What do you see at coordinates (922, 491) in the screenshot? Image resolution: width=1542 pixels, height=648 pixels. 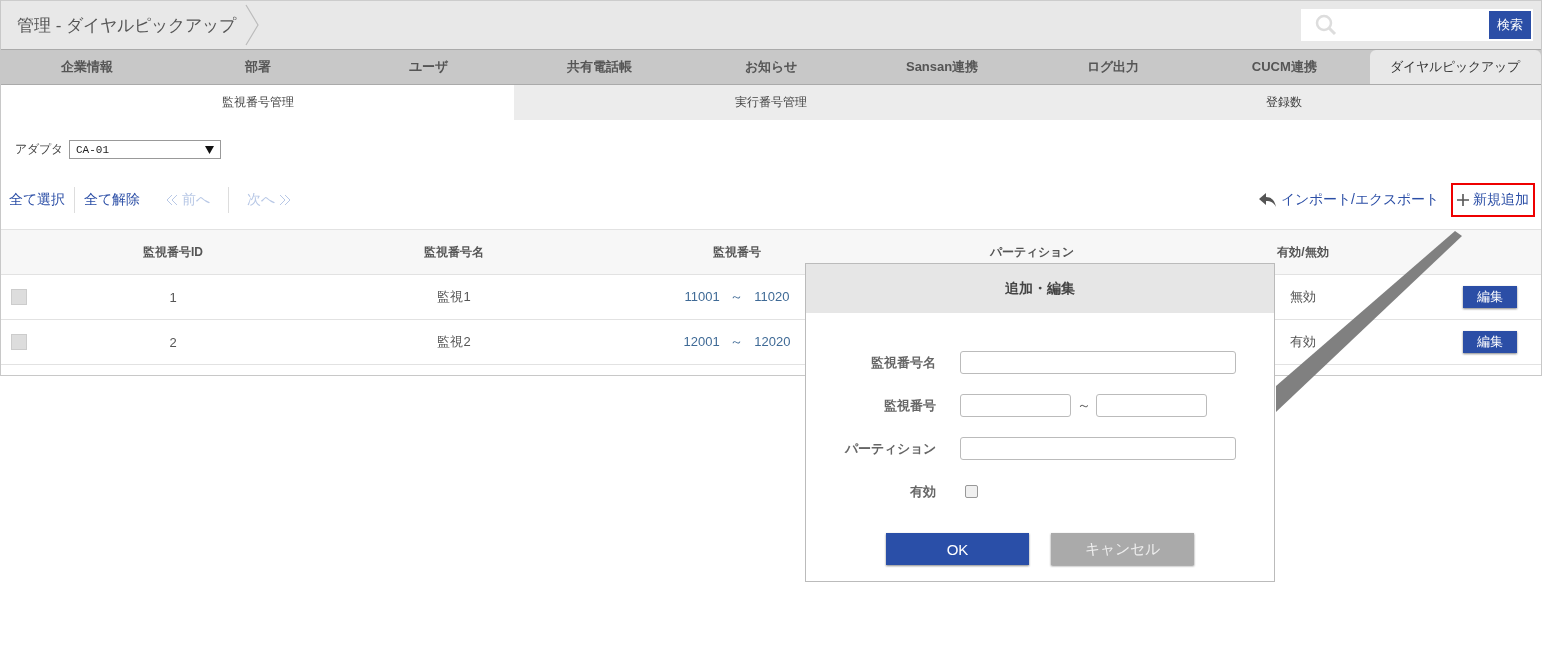 I see `field-label: 有効` at bounding box center [922, 491].